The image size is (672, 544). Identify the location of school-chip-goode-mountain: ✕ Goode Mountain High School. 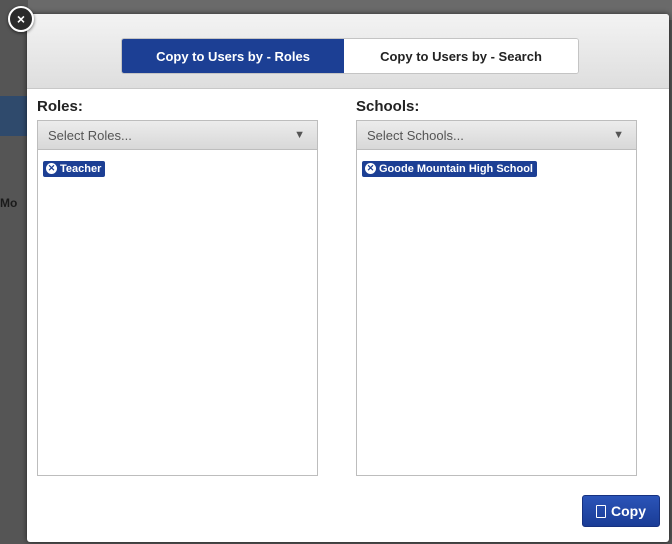
(449, 168).